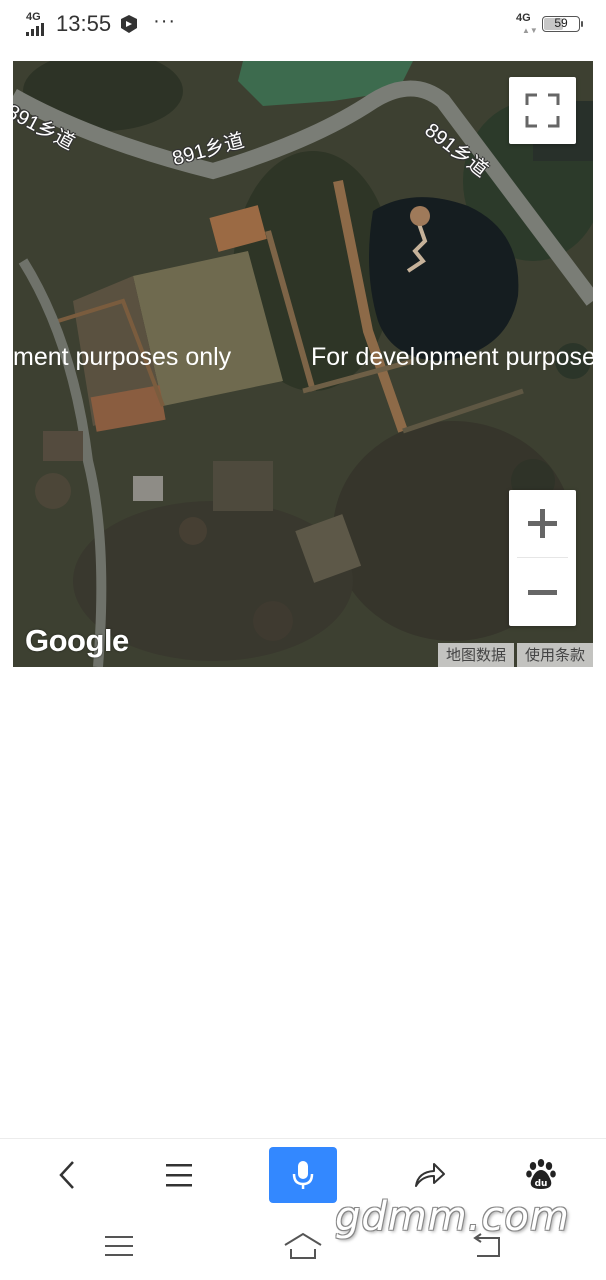 This screenshot has width=606, height=1280. I want to click on zoom-out-button, so click(542, 592).